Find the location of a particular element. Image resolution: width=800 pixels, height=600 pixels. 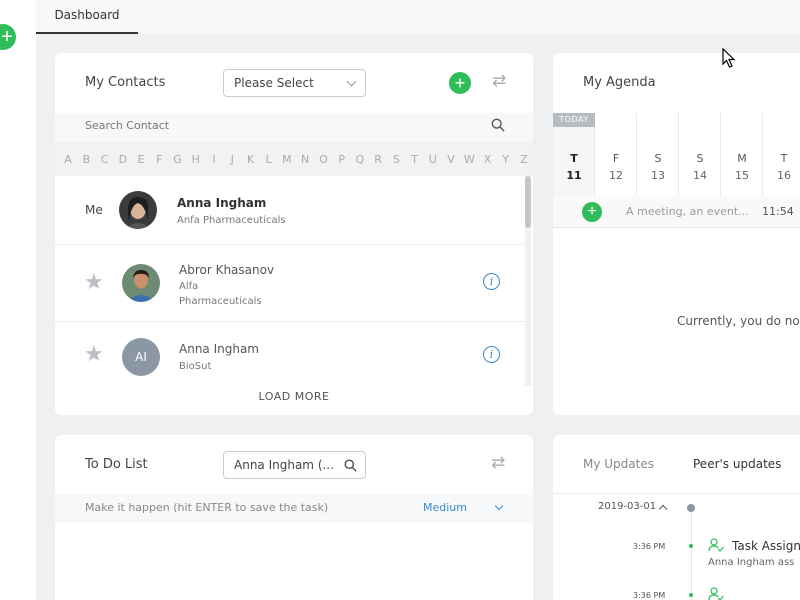

day: F 12 is located at coordinates (616, 154).